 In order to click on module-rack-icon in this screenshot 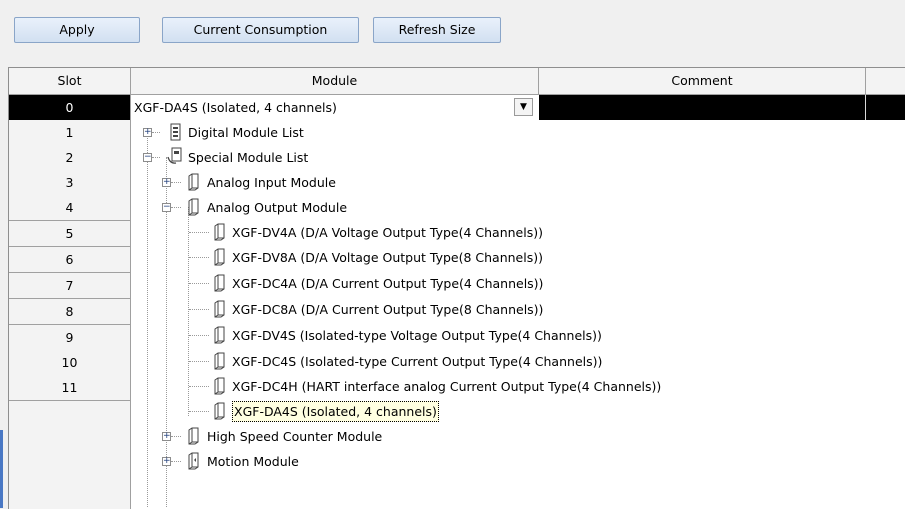, I will do `click(175, 132)`.